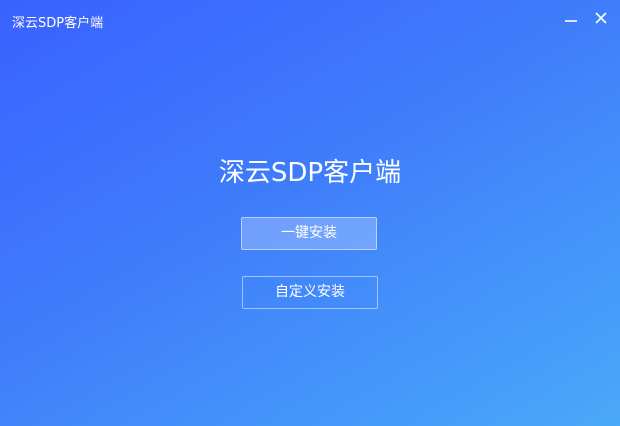 This screenshot has height=426, width=620. Describe the element at coordinates (571, 18) in the screenshot. I see `minimize-button` at that location.